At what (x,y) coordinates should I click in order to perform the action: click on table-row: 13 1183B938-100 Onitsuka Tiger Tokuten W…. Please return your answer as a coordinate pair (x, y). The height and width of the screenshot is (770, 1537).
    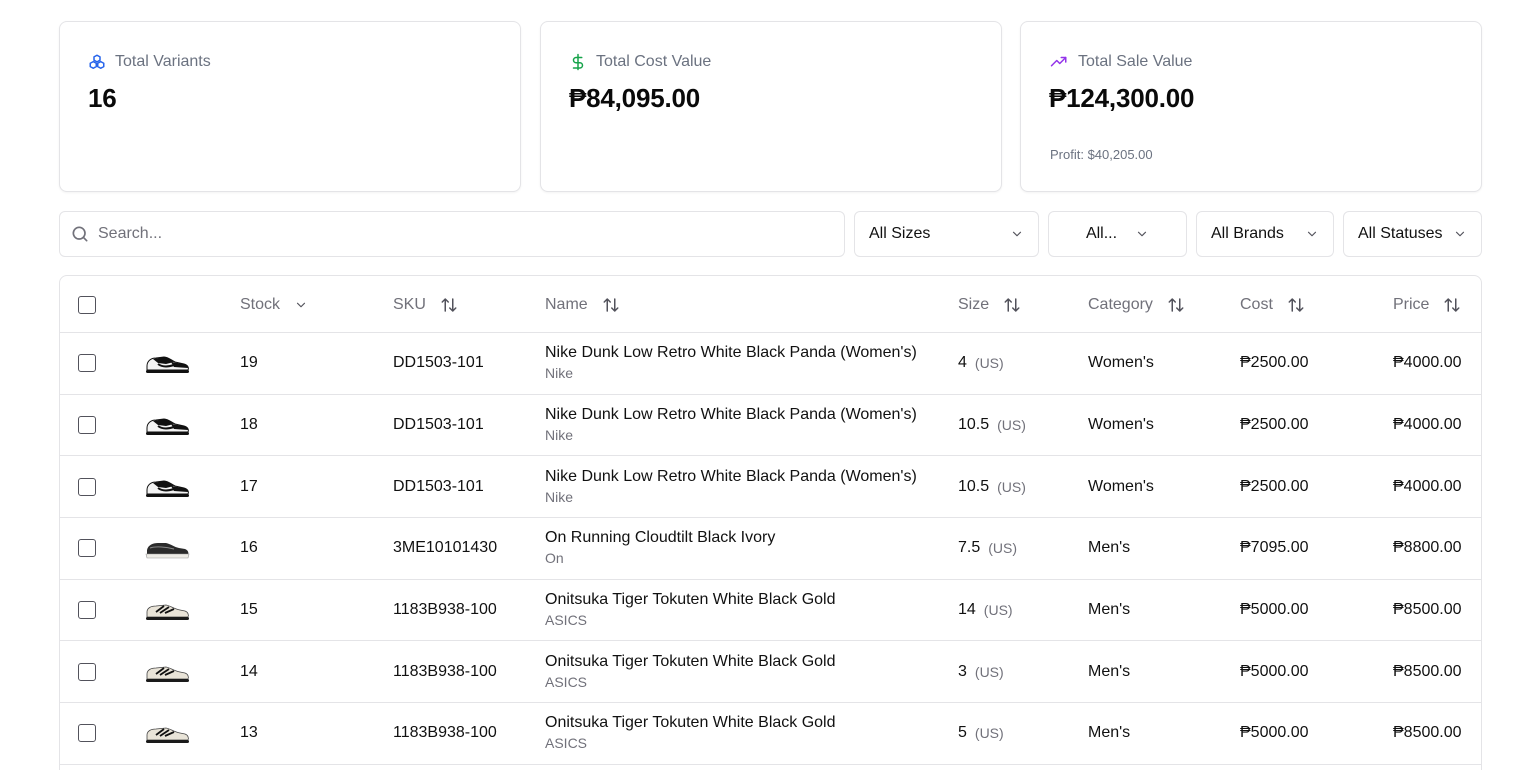
    Looking at the image, I should click on (770, 734).